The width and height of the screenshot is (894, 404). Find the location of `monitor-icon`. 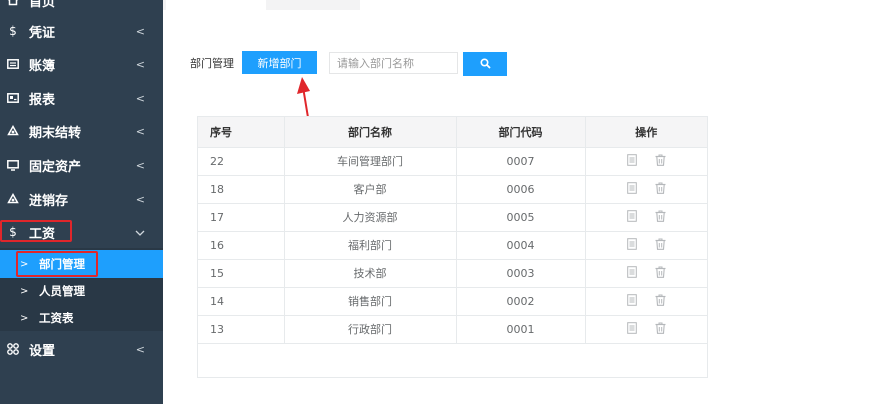

monitor-icon is located at coordinates (13, 165).